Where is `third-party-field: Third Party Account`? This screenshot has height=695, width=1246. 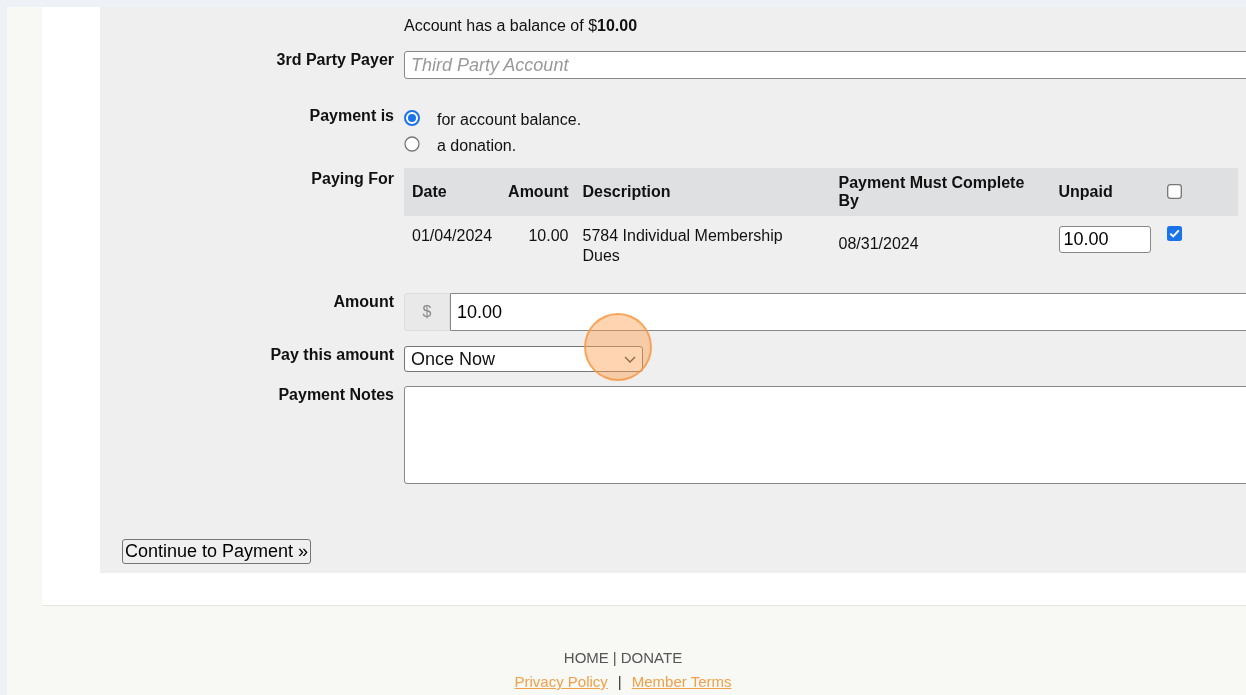
third-party-field: Third Party Account is located at coordinates (825, 65).